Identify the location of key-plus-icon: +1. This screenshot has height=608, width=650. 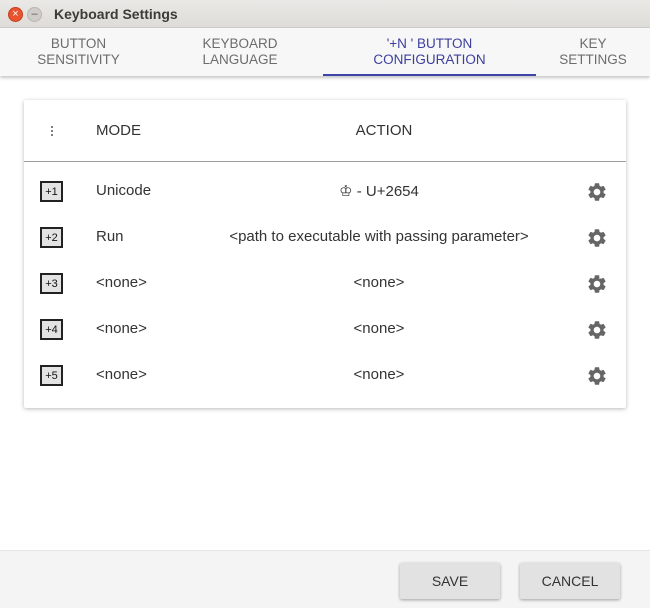
(51, 191).